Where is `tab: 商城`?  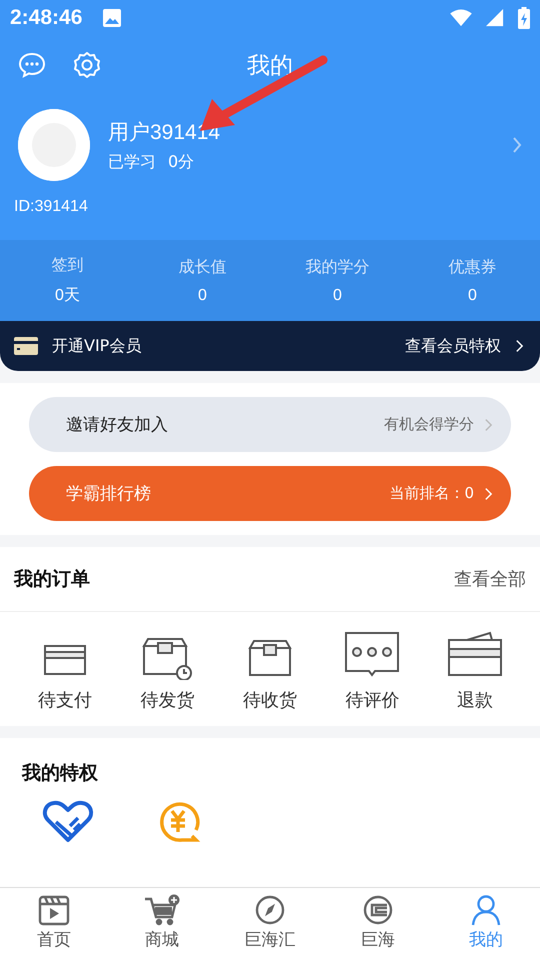 tab: 商城 is located at coordinates (162, 924).